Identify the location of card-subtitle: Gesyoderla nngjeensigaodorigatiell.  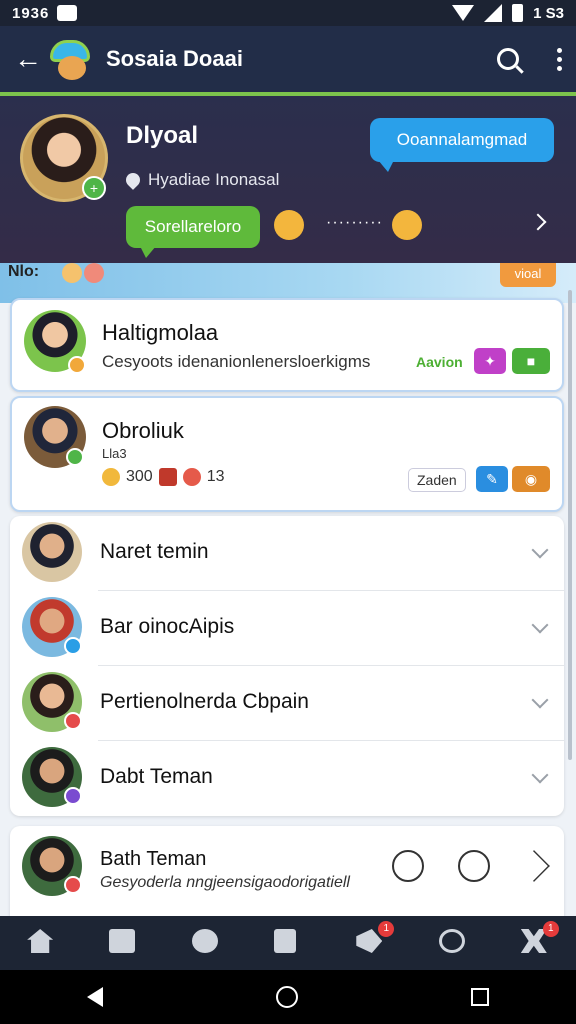
(225, 882).